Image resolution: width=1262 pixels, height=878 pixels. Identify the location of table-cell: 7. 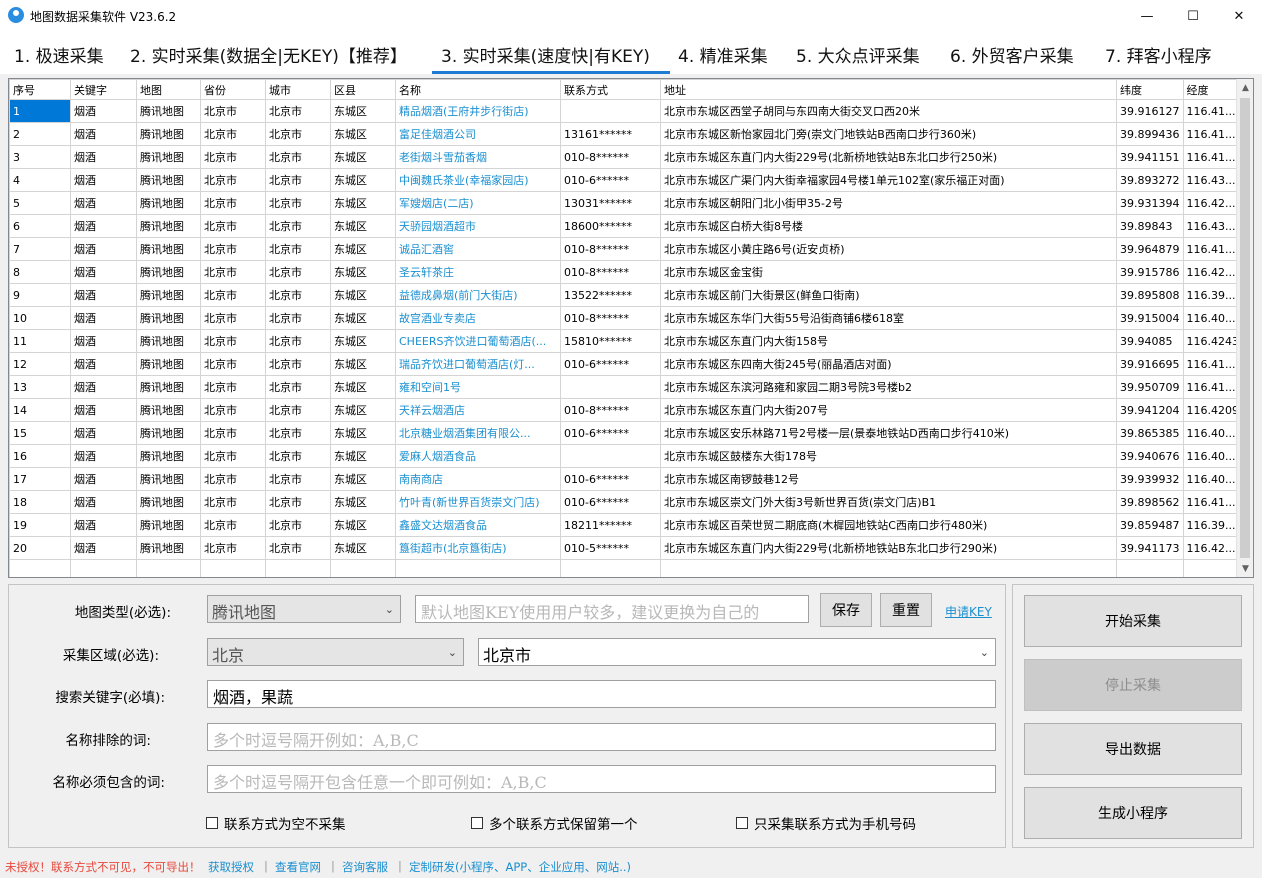
(40, 249).